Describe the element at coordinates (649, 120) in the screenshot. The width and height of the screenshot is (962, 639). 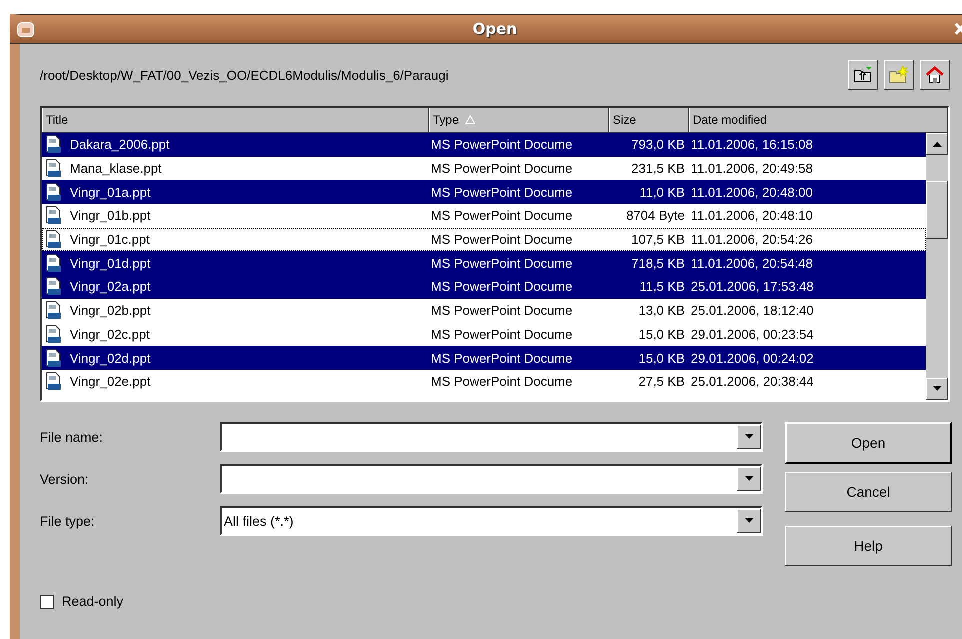
I see `column-header: Size` at that location.